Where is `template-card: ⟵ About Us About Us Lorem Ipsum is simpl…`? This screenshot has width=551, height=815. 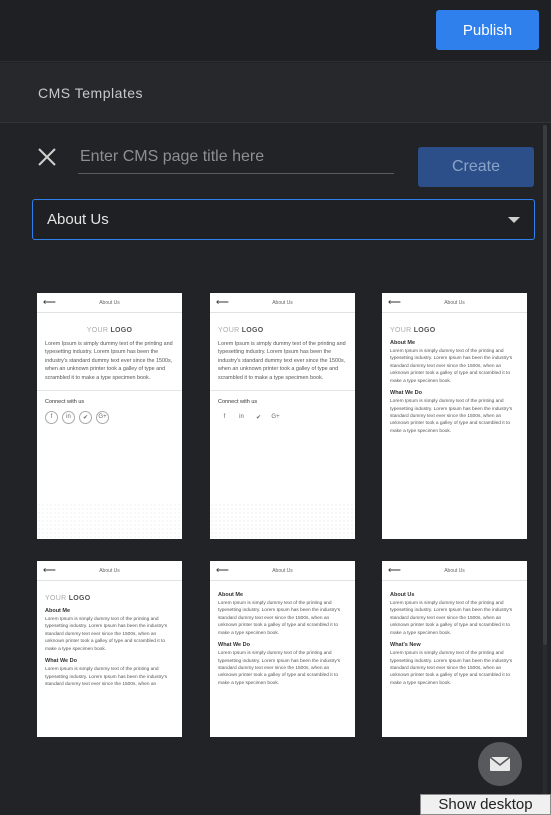
template-card: ⟵ About Us About Us Lorem Ipsum is simpl… is located at coordinates (454, 649).